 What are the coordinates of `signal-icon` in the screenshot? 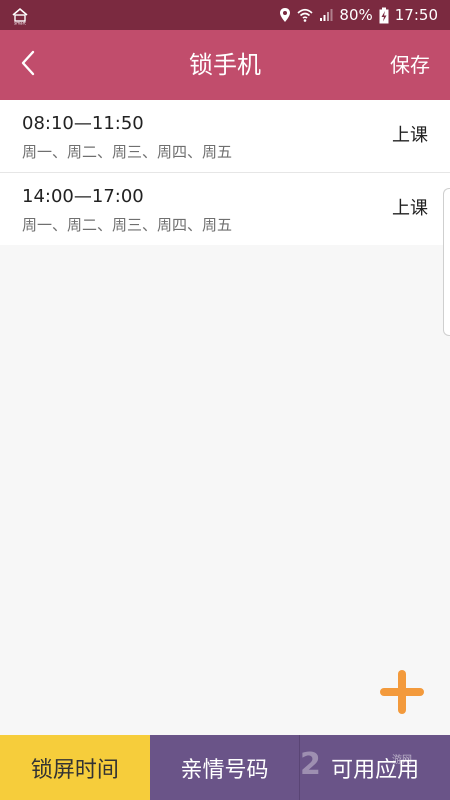 It's located at (326, 15).